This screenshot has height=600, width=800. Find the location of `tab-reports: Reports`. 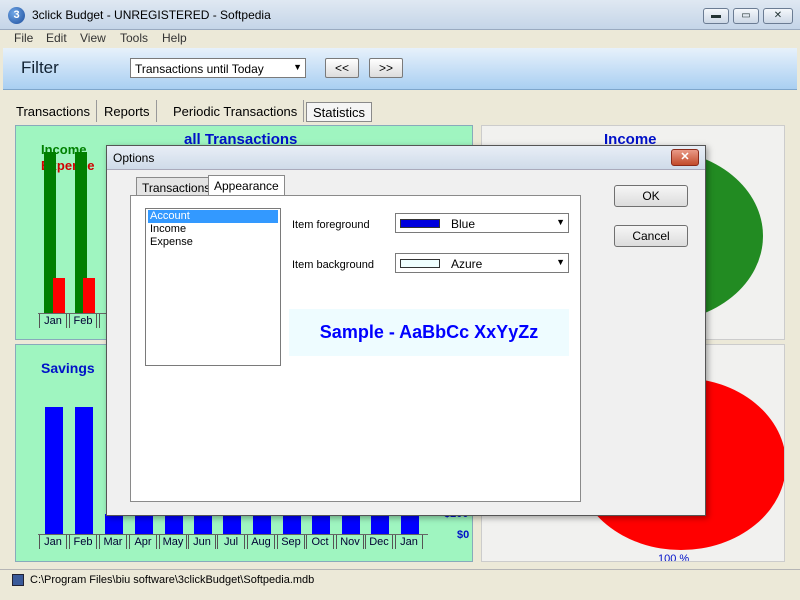

tab-reports: Reports is located at coordinates (127, 111).